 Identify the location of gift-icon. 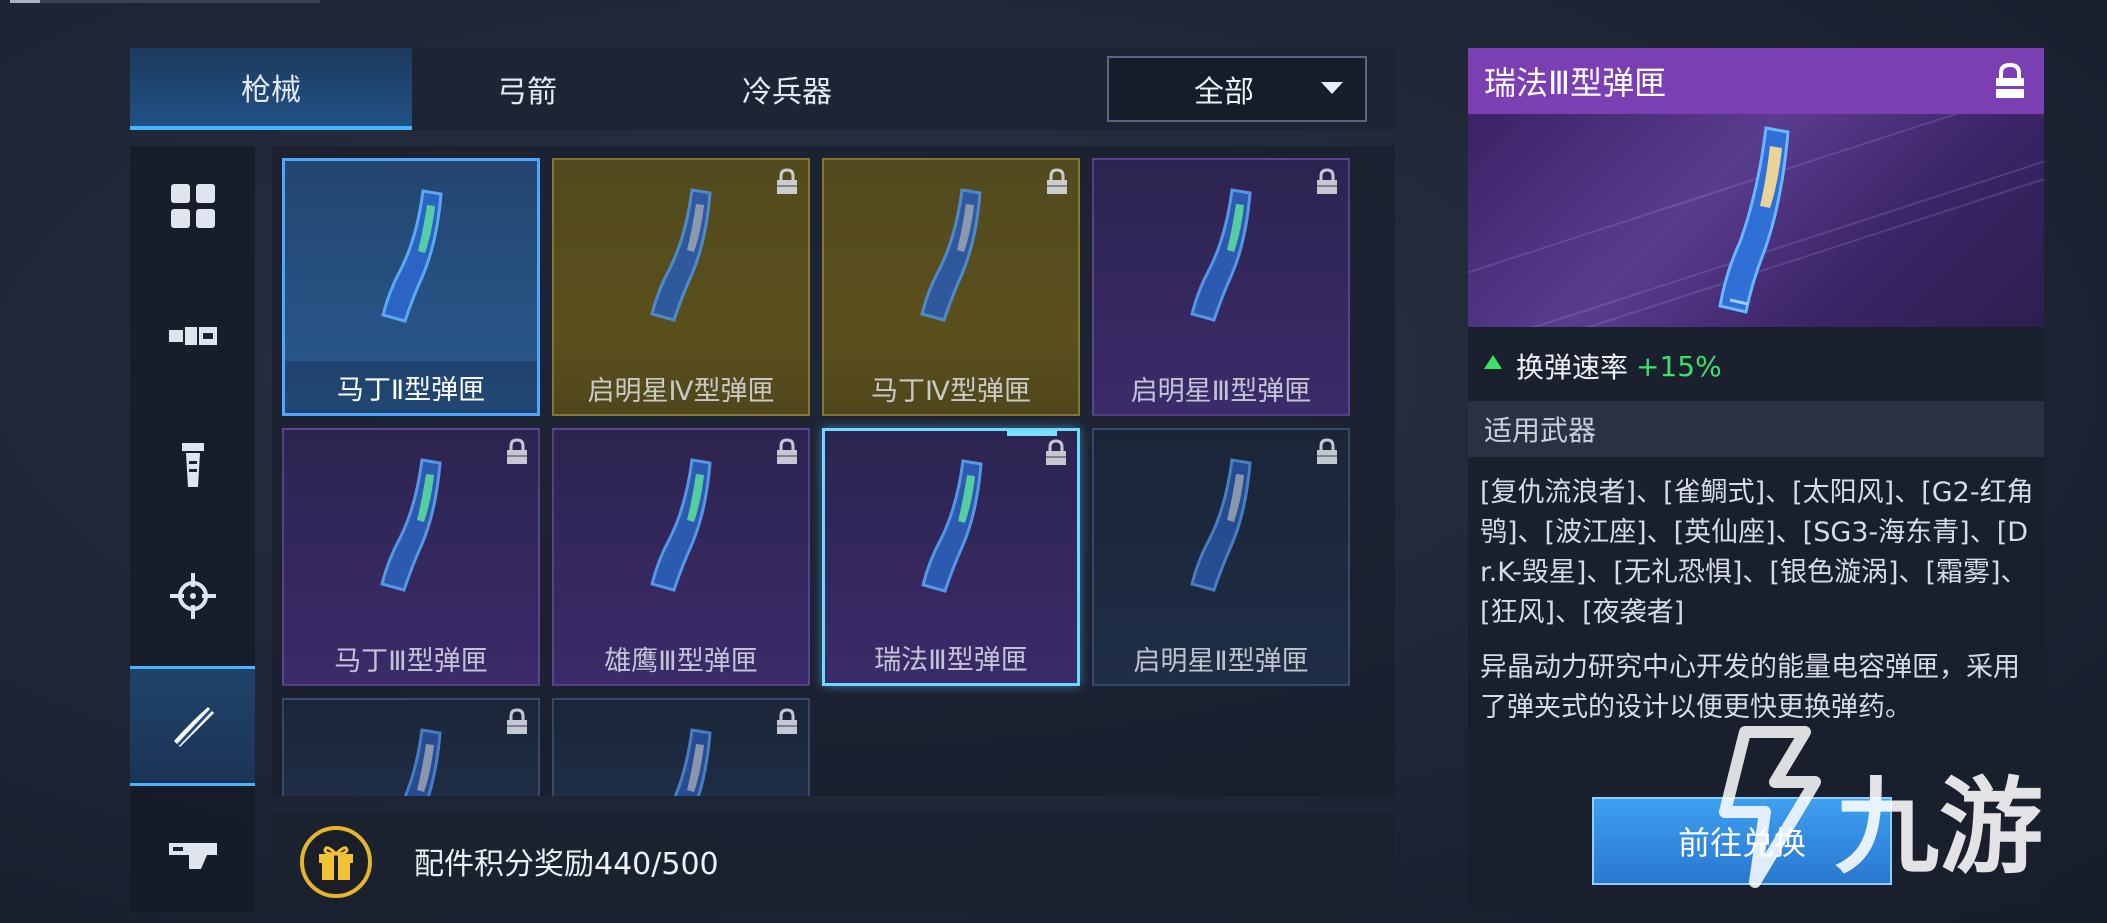
(336, 863).